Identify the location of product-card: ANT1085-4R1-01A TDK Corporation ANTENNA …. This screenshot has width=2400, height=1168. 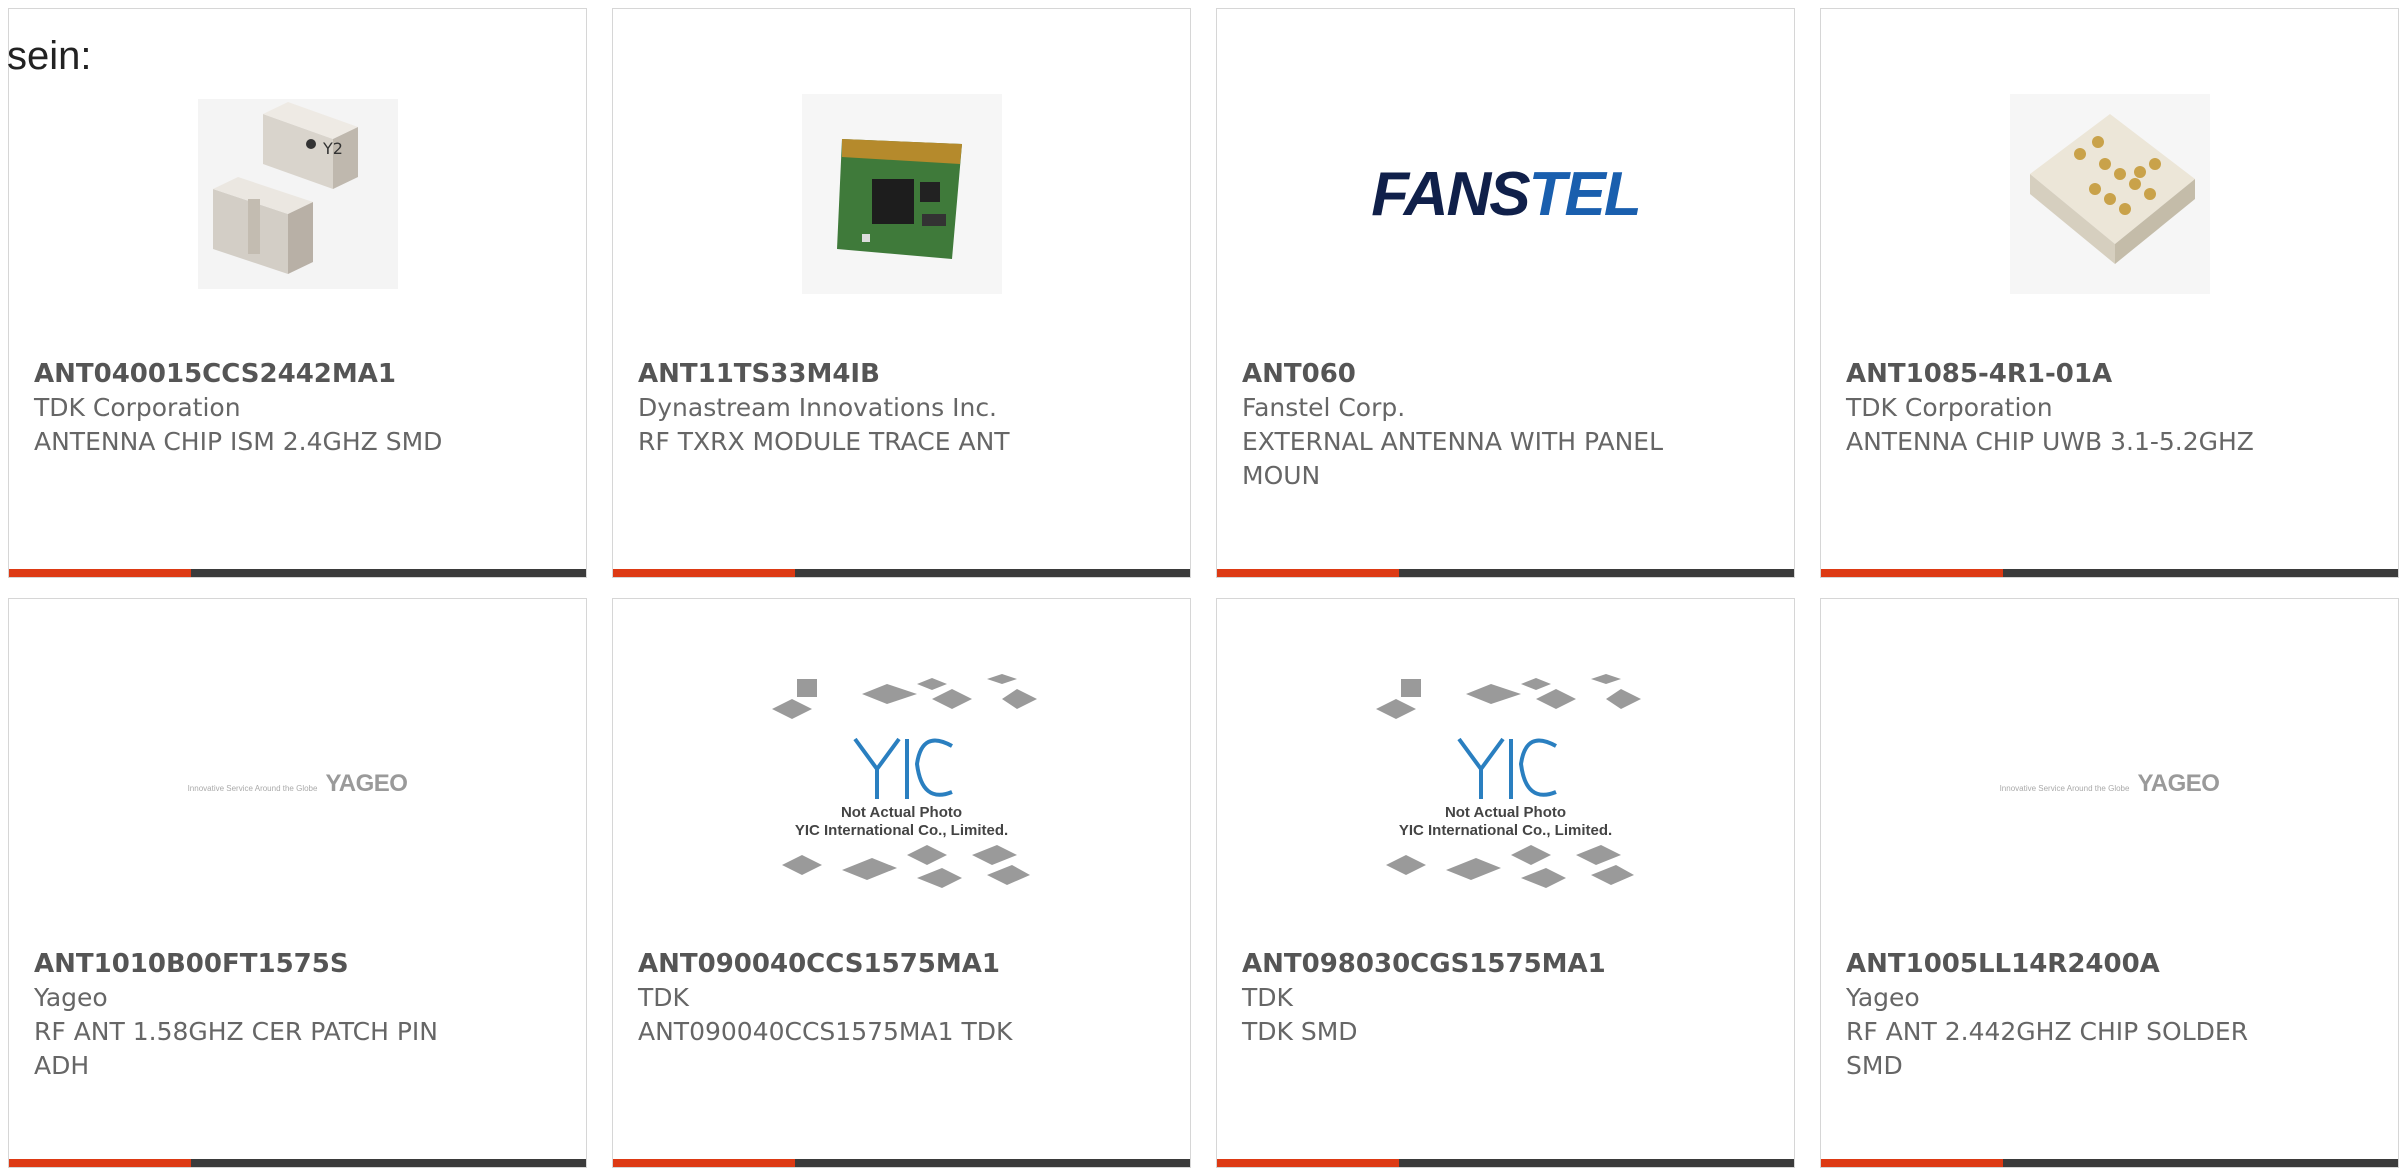
(2109, 293).